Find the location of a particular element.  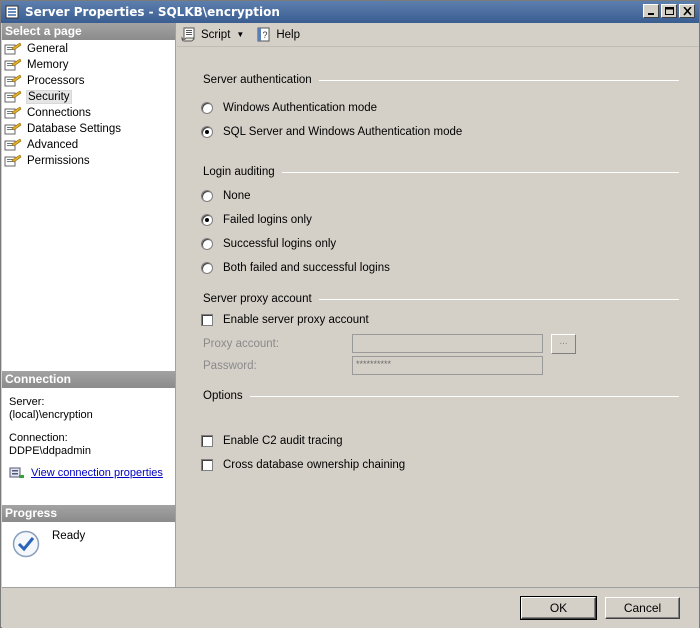

maximize-icon is located at coordinates (669, 11).